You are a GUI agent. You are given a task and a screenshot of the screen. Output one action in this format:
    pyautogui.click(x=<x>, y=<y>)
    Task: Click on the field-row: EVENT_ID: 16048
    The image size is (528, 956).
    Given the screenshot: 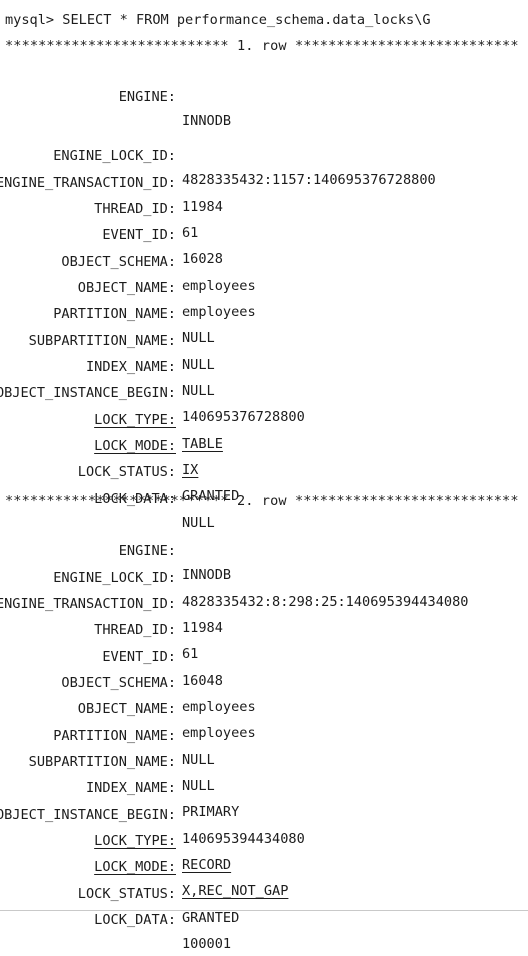 What is the action you would take?
    pyautogui.click(x=264, y=655)
    